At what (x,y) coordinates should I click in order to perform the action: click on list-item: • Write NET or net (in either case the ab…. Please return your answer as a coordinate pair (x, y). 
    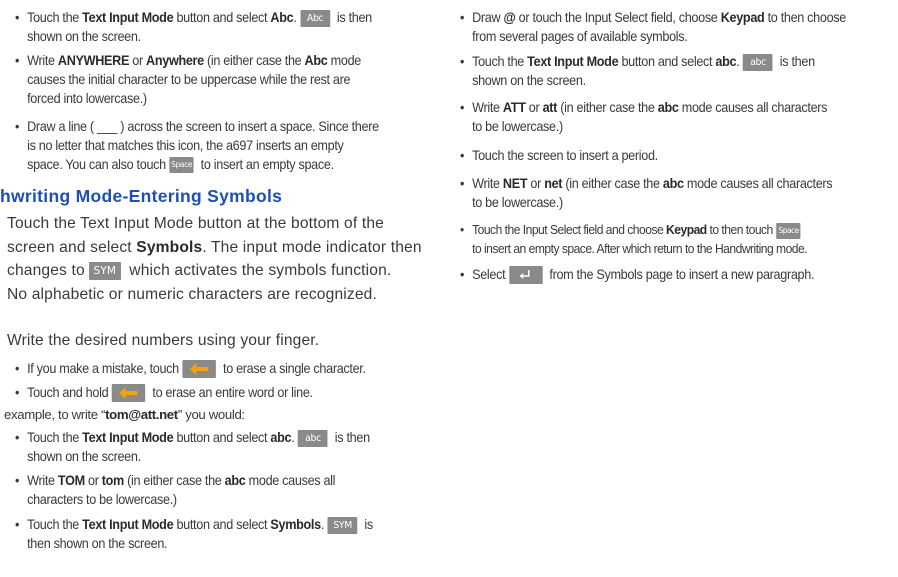
    Looking at the image, I should click on (646, 193).